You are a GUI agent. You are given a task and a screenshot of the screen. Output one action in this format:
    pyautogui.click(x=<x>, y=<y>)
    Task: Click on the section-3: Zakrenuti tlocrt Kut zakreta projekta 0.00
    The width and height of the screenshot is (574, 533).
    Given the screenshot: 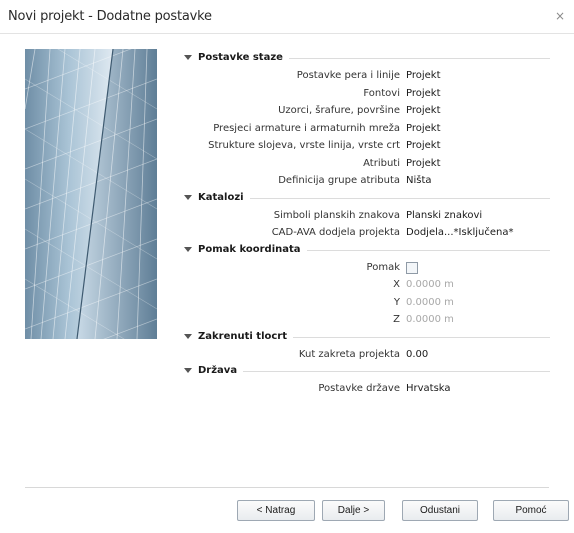 What is the action you would take?
    pyautogui.click(x=360, y=346)
    